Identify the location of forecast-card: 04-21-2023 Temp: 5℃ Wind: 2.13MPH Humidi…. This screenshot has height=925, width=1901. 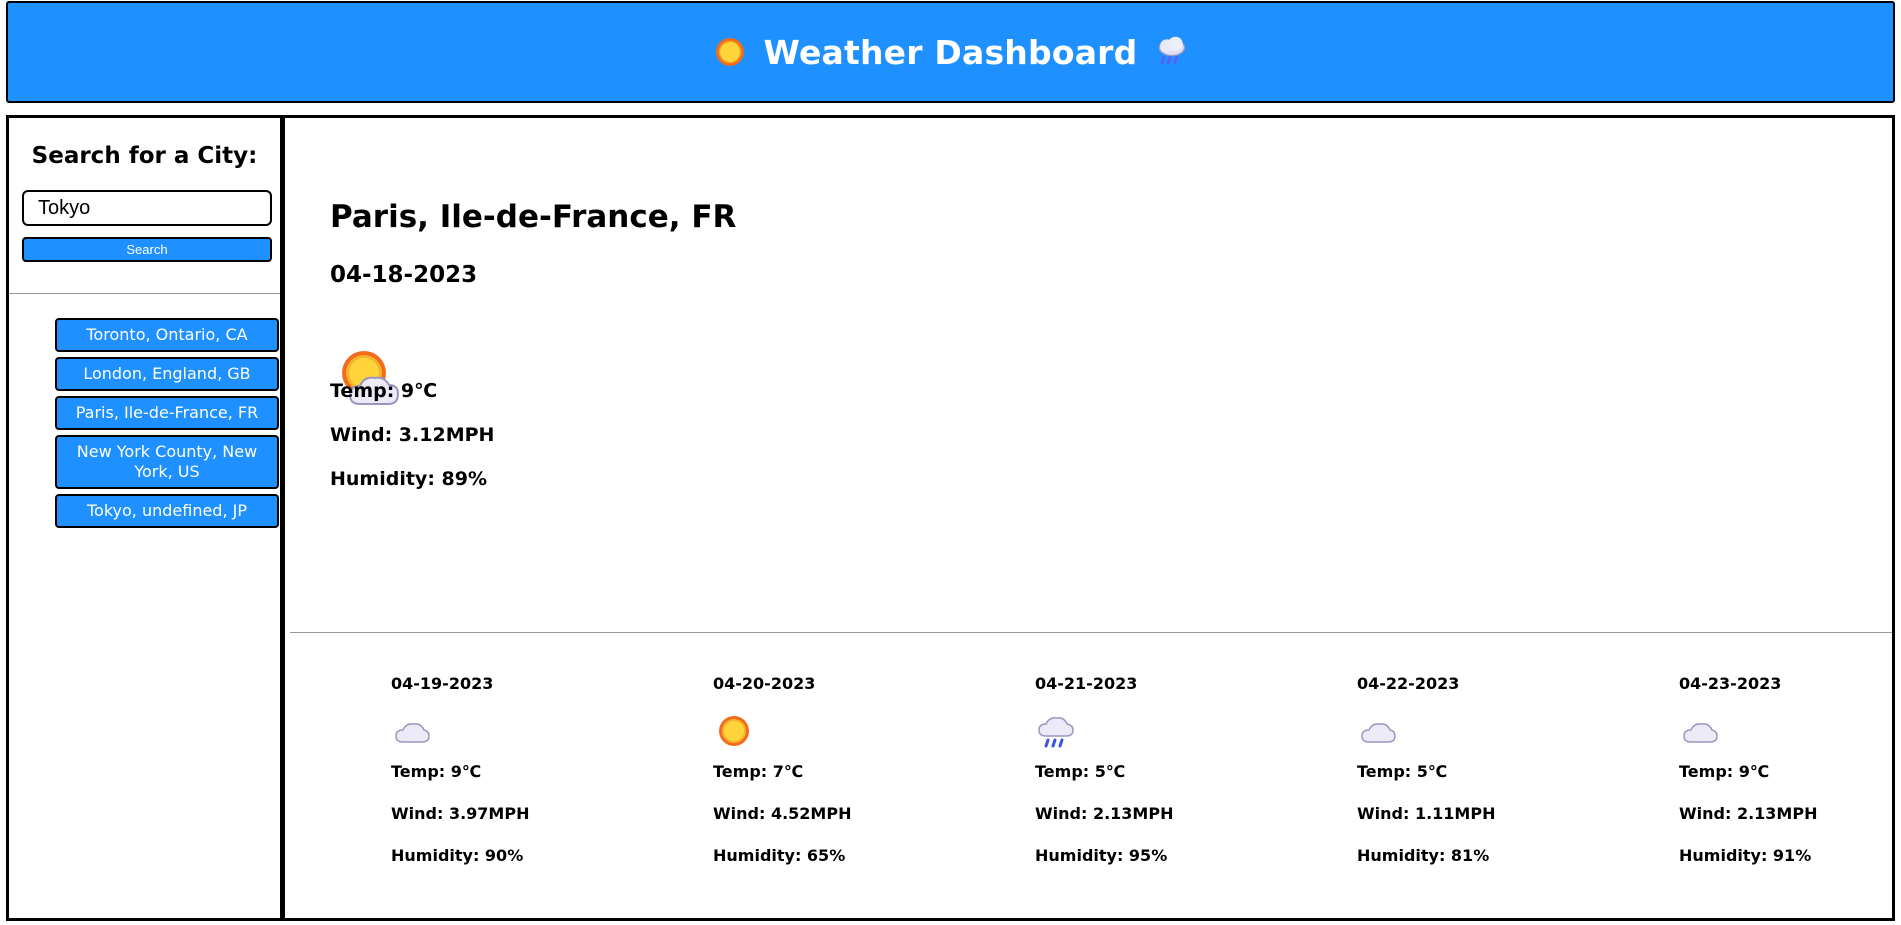
(1150, 774).